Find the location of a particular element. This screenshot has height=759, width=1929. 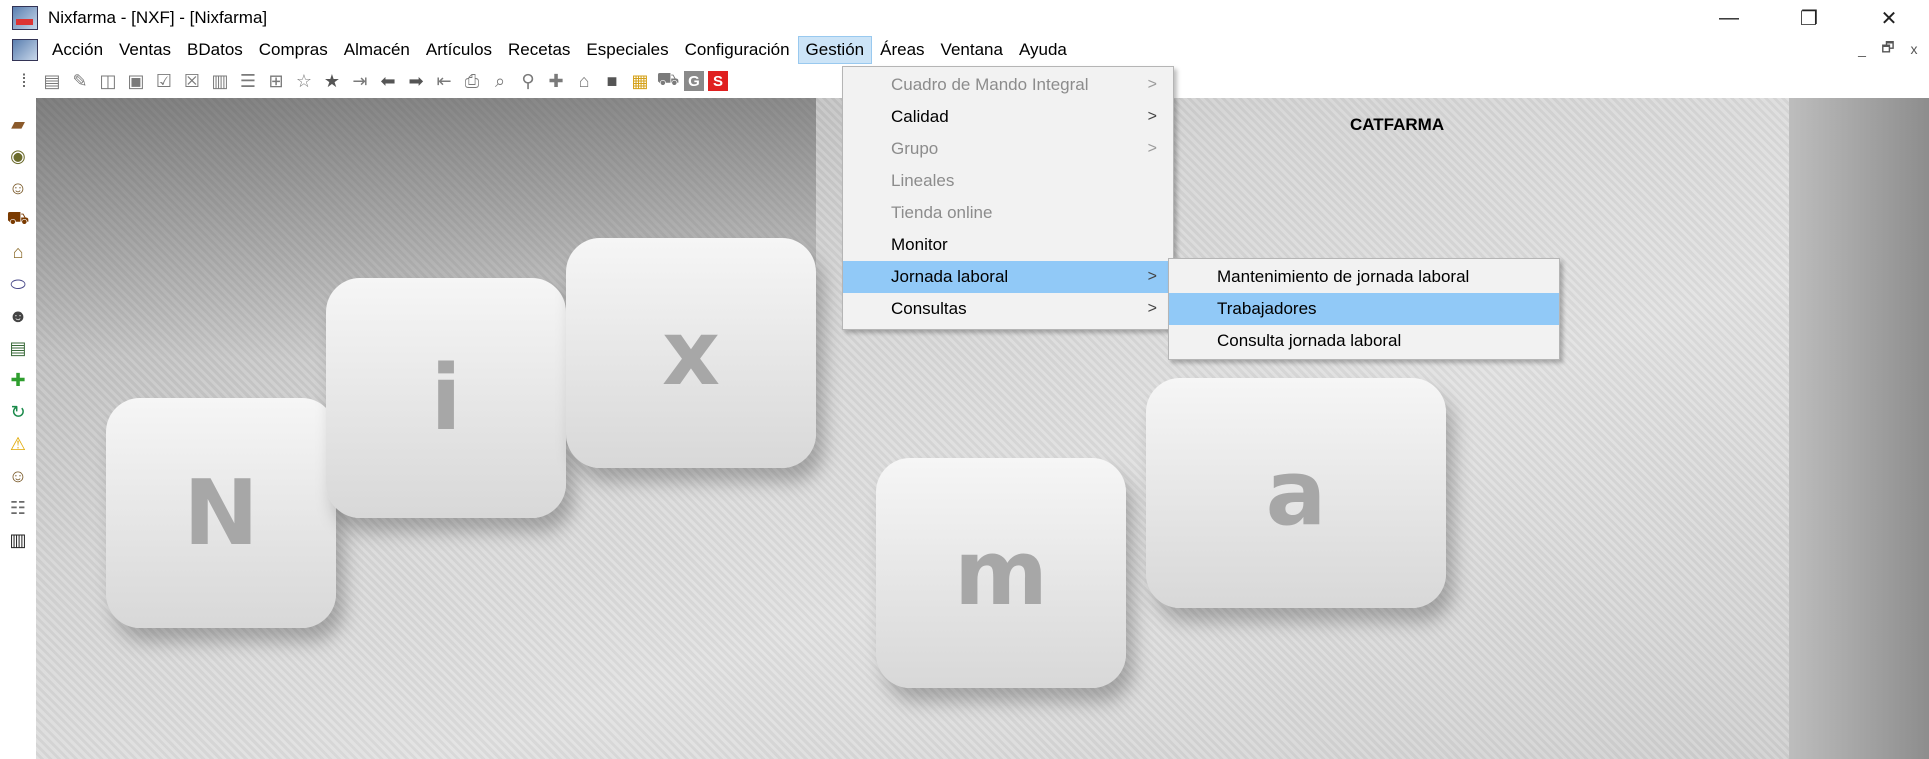

print-icon: ⎙ is located at coordinates (472, 81).